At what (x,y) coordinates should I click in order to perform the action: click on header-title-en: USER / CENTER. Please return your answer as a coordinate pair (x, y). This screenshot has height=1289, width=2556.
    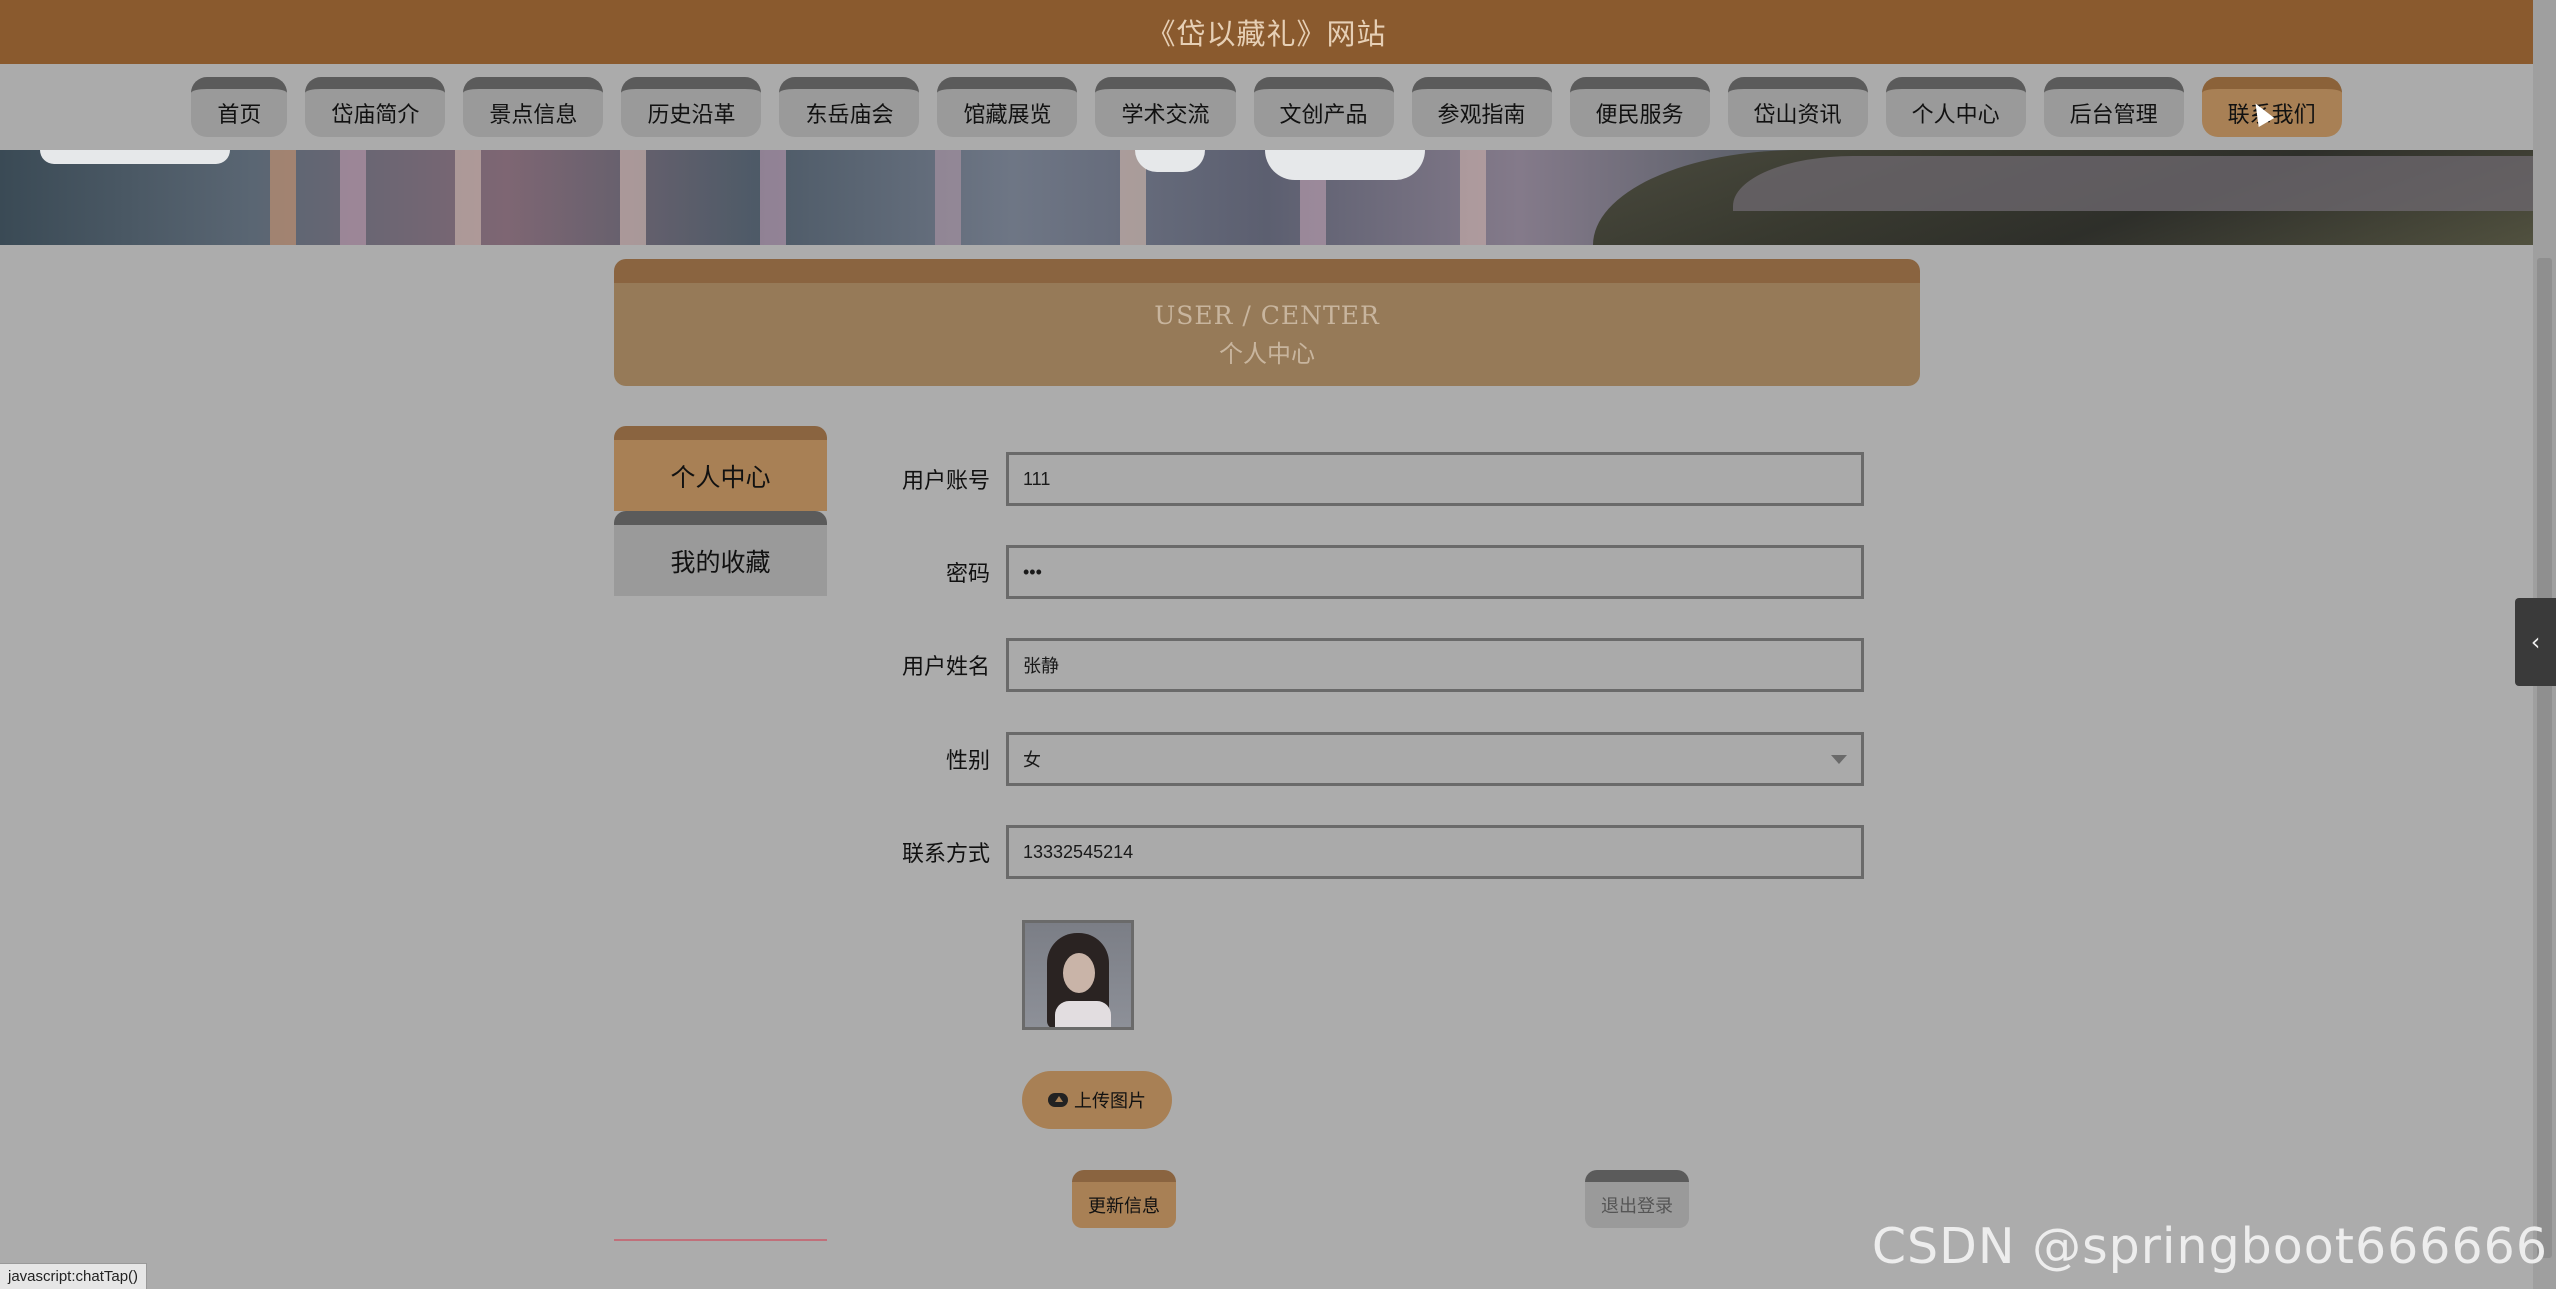
    Looking at the image, I should click on (1267, 315).